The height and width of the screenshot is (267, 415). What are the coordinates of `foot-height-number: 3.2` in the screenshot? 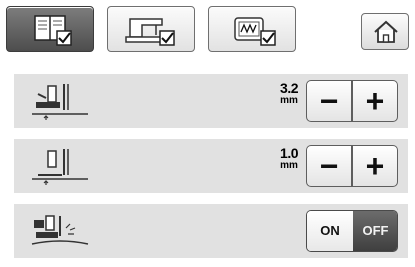 It's located at (289, 88).